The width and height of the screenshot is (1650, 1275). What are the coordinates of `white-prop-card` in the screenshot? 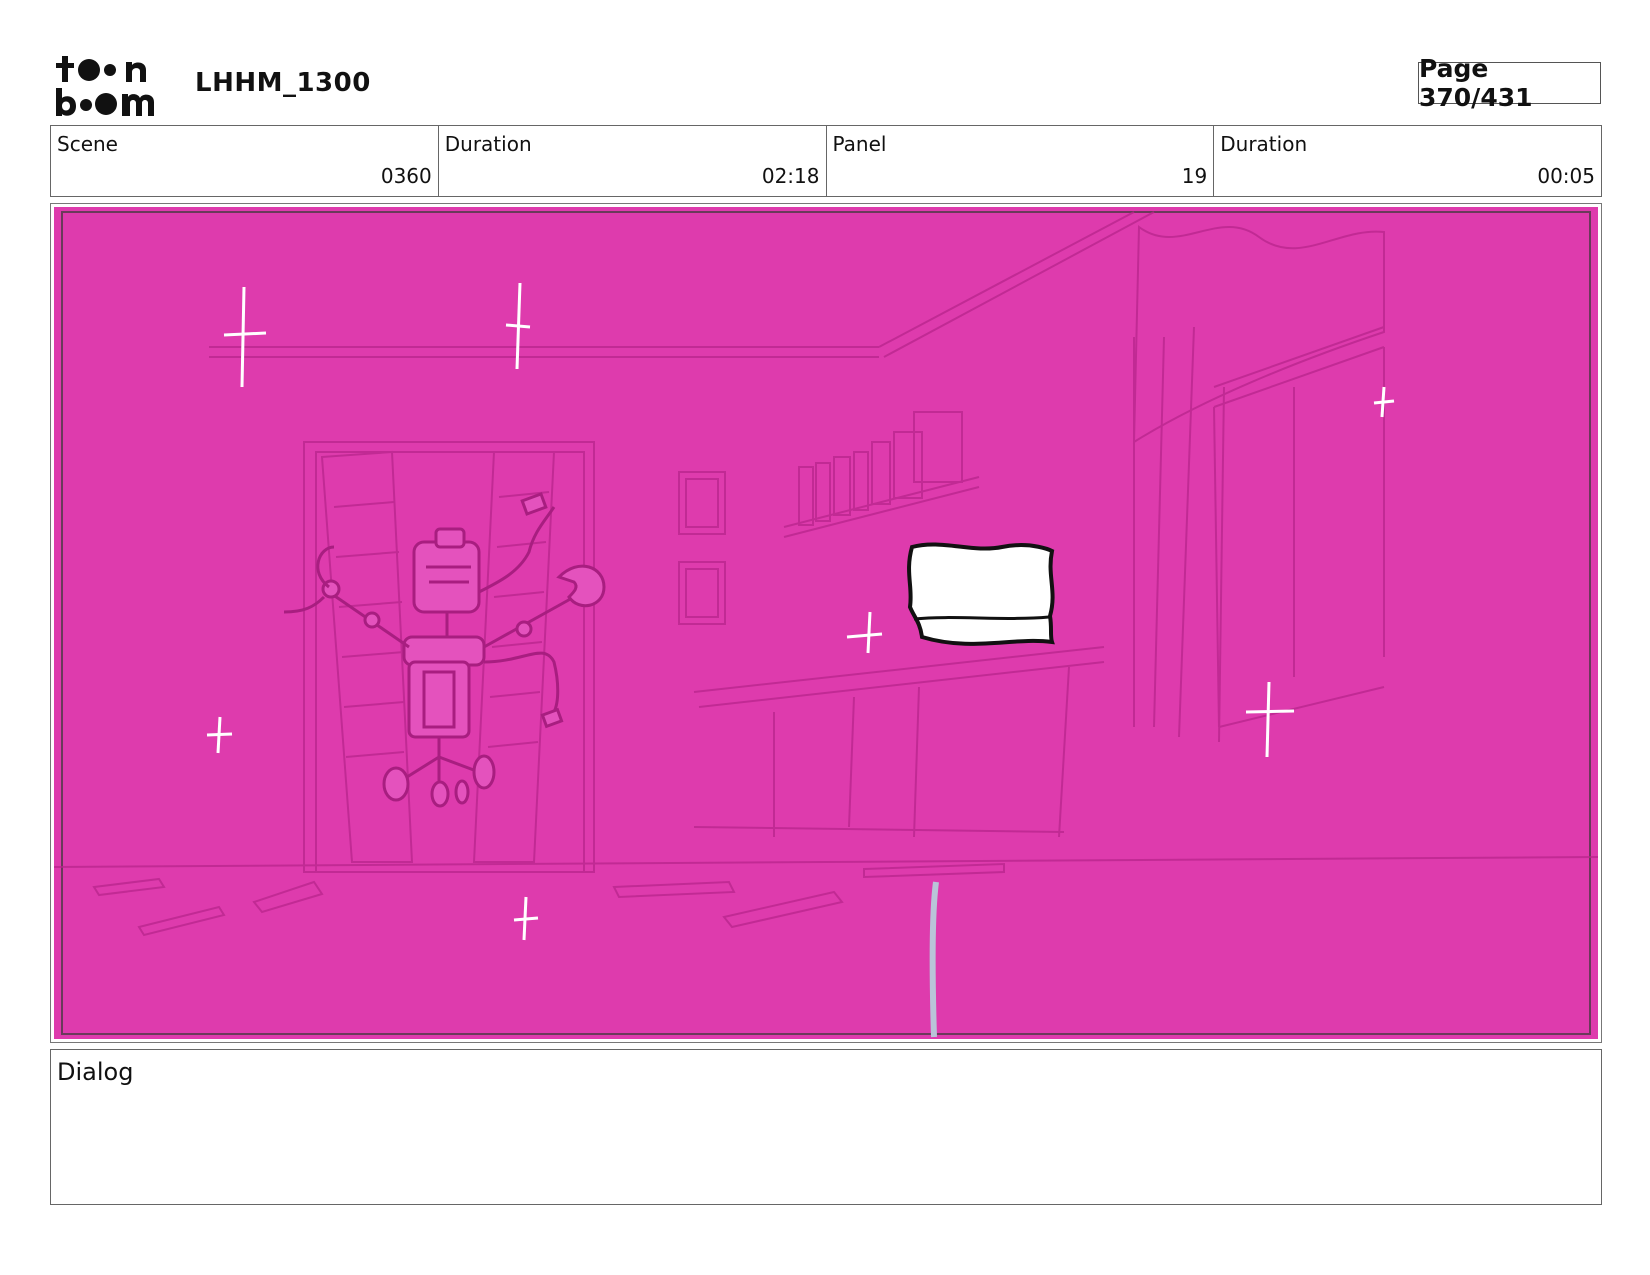 It's located at (981, 594).